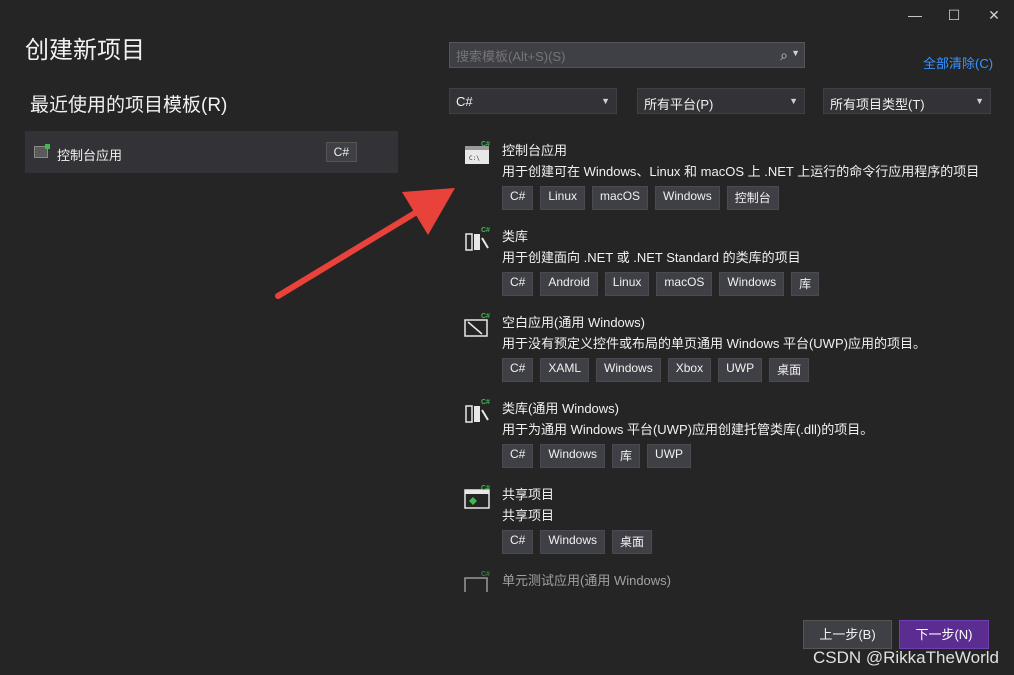 The width and height of the screenshot is (1014, 675). Describe the element at coordinates (341, 152) in the screenshot. I see `language-tag: C#` at that location.